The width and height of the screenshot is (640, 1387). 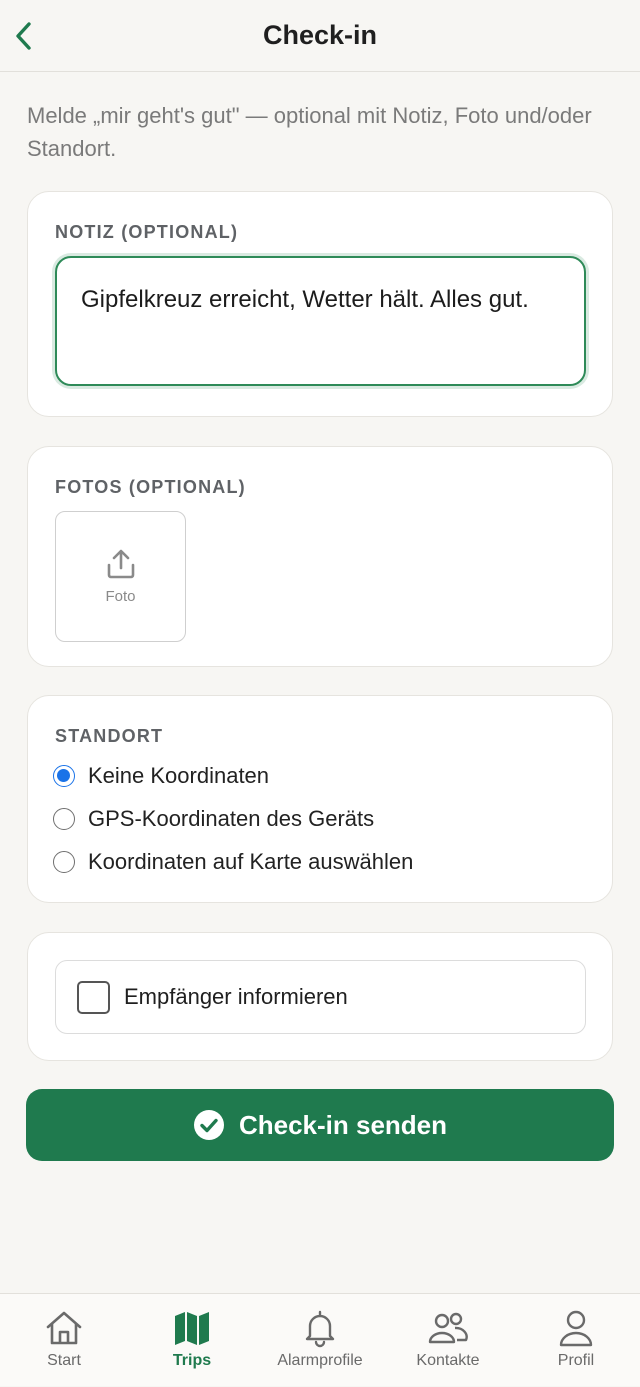 What do you see at coordinates (576, 1360) in the screenshot?
I see `tab-label: Profil` at bounding box center [576, 1360].